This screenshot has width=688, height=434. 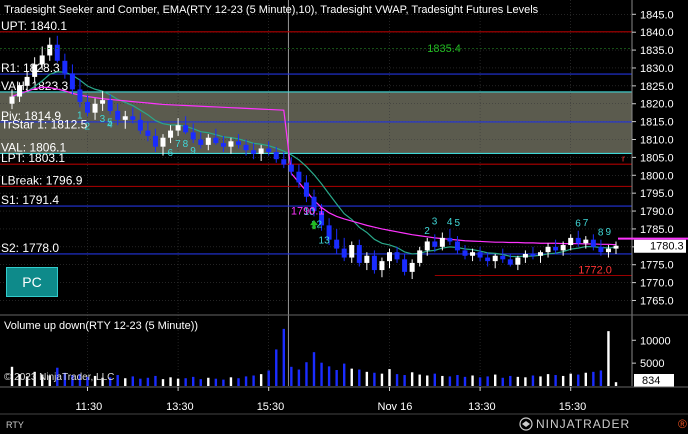 What do you see at coordinates (178, 144) in the screenshot?
I see `seeker-count: 7` at bounding box center [178, 144].